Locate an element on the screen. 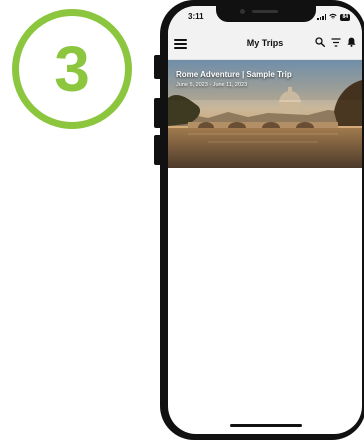 The height and width of the screenshot is (443, 364). wifi-icon is located at coordinates (333, 17).